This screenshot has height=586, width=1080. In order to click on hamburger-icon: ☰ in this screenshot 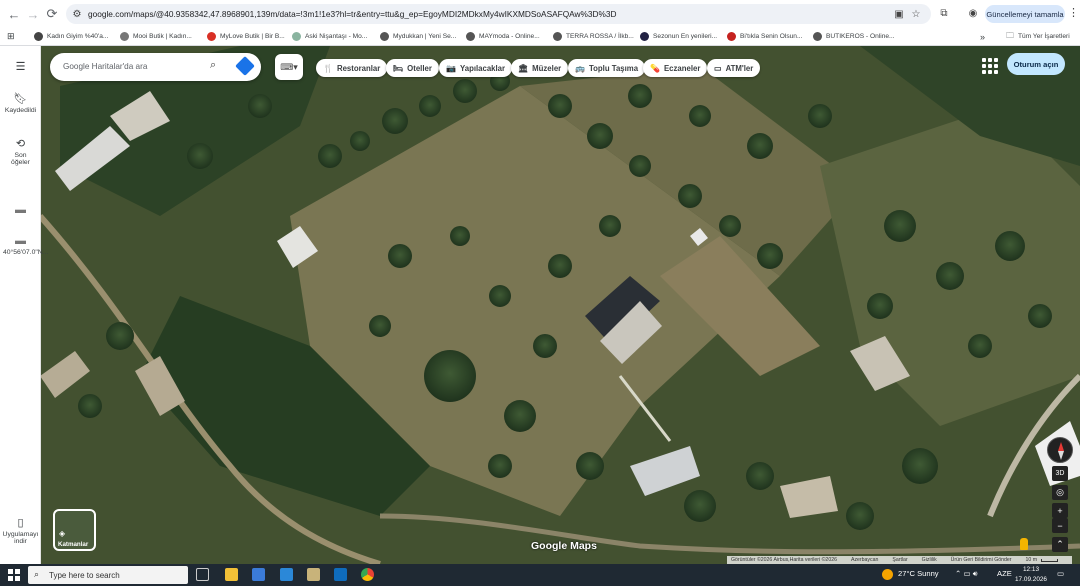, I will do `click(20, 67)`.